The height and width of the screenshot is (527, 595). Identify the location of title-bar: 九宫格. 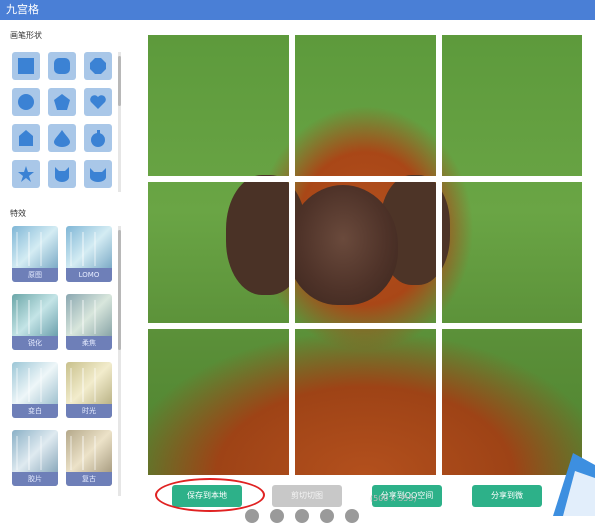
(297, 10).